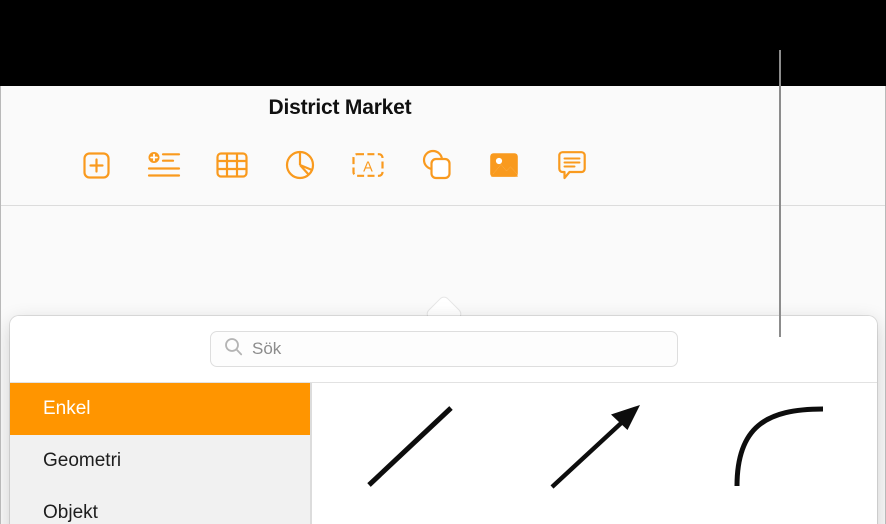 The height and width of the screenshot is (524, 886). I want to click on insert-shape-button, so click(436, 165).